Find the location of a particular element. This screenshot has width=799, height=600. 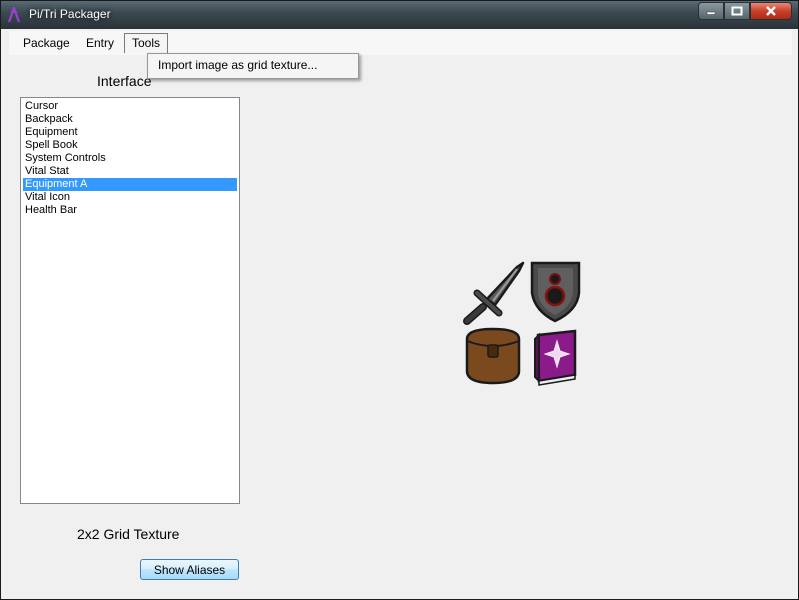

list-item: System Controls is located at coordinates (130, 158).